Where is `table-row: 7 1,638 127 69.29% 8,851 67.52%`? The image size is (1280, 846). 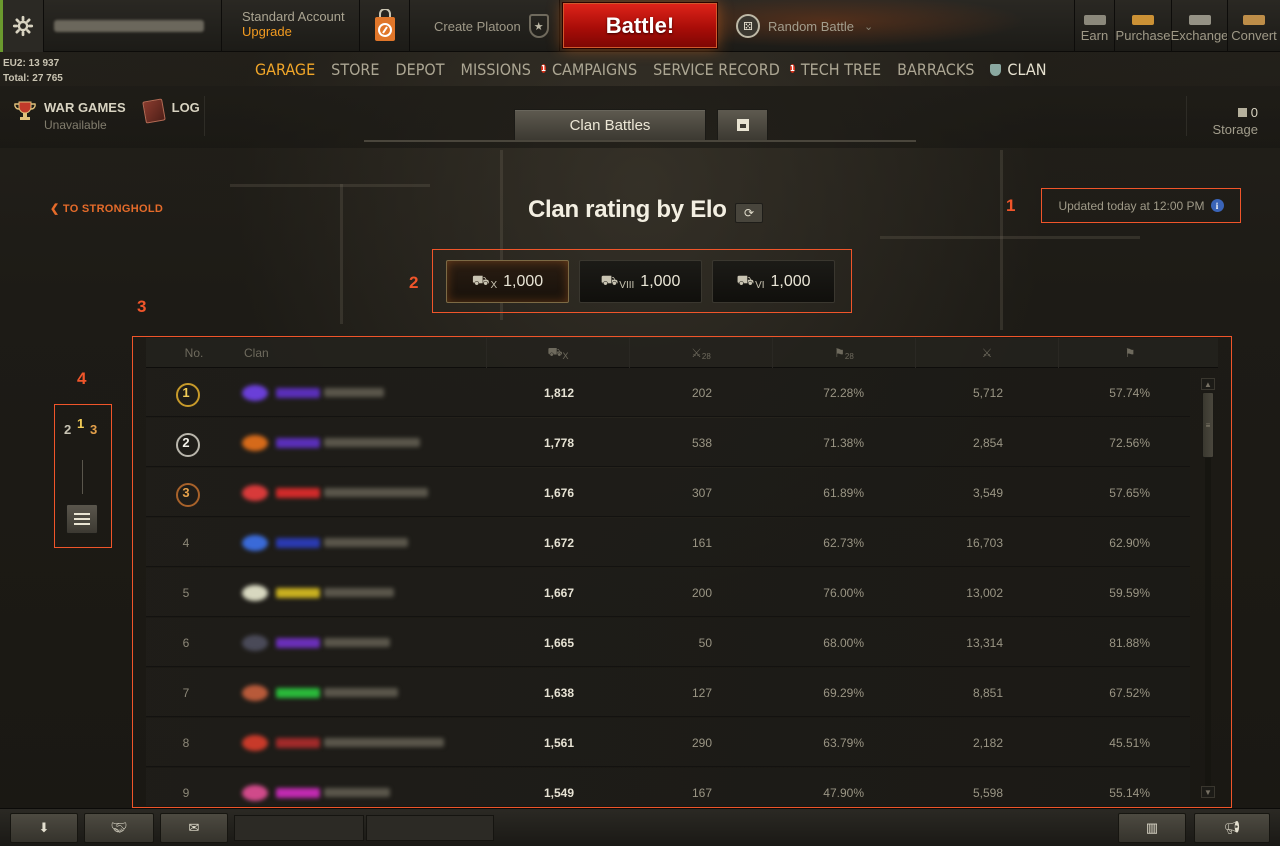
table-row: 7 1,638 127 69.29% 8,851 67.52% is located at coordinates (668, 692).